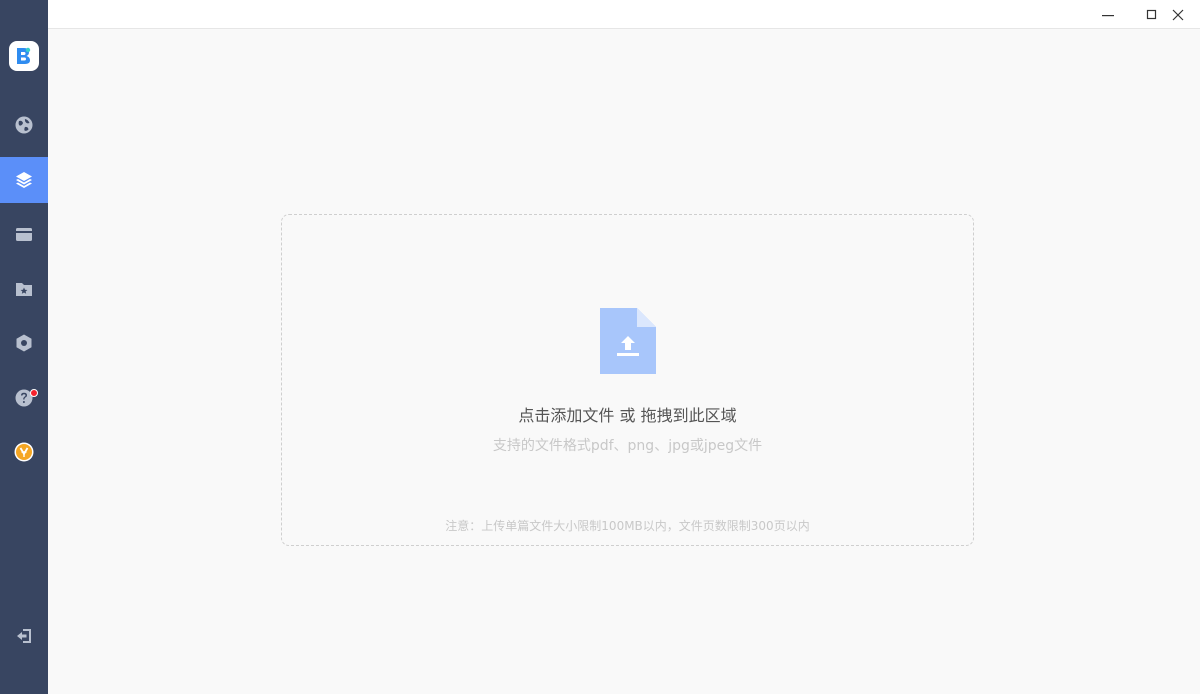 This screenshot has height=694, width=1200. I want to click on sidebar-item-folder-star, so click(24, 289).